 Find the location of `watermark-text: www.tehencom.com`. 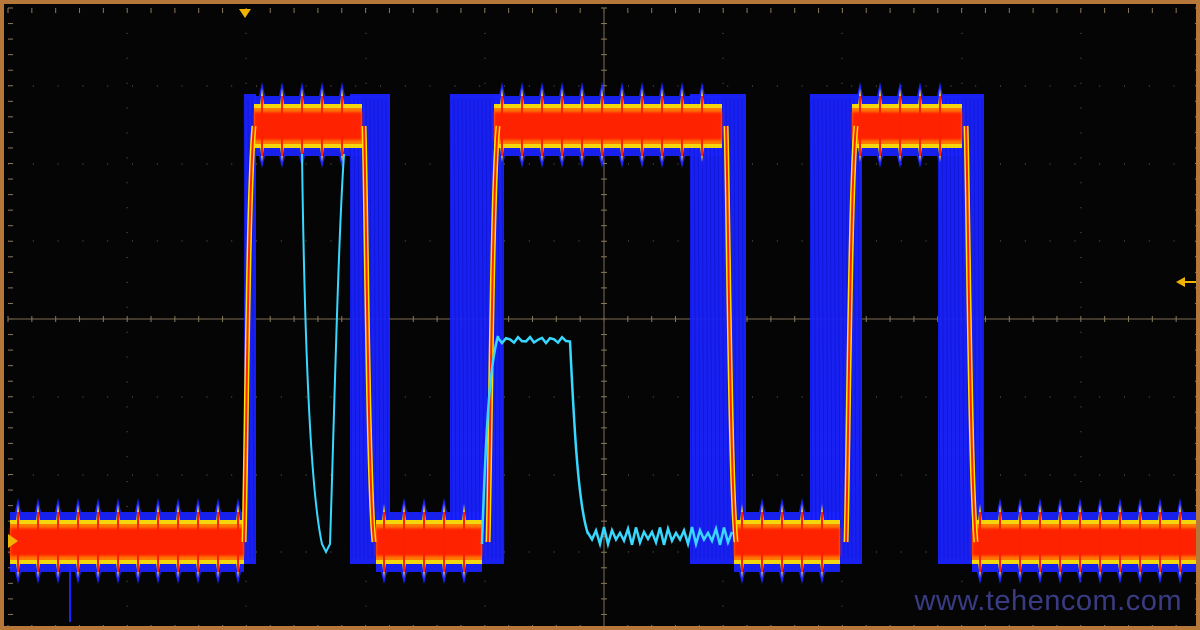

watermark-text: www.tehencom.com is located at coordinates (1048, 601).